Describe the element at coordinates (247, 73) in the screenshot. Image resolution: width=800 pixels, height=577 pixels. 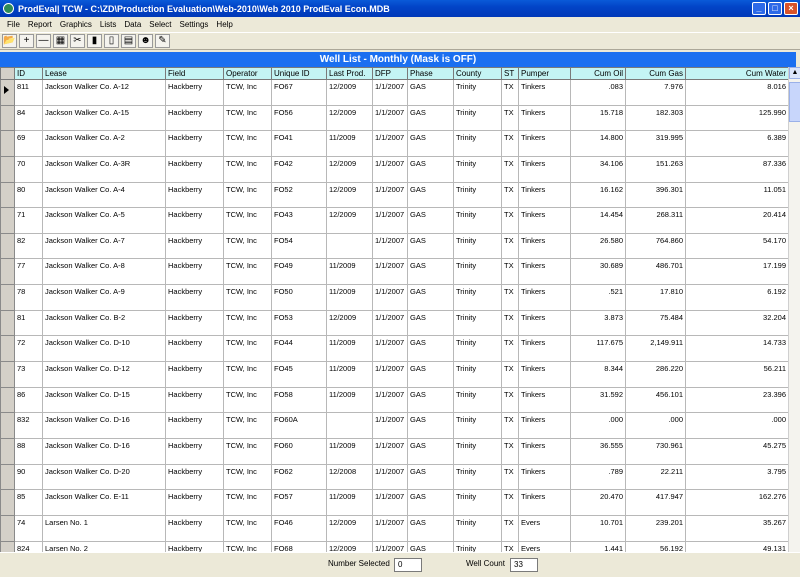
I see `col-header-operator: Operator` at that location.